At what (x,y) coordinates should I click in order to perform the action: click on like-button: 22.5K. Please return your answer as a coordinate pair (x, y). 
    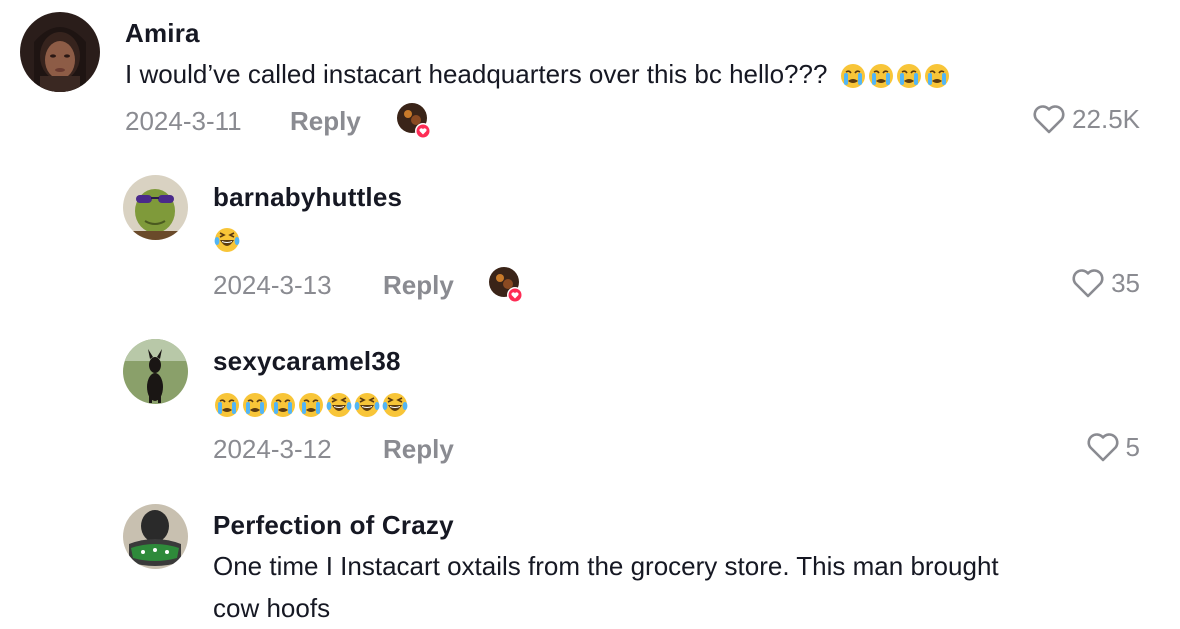
    Looking at the image, I should click on (1086, 119).